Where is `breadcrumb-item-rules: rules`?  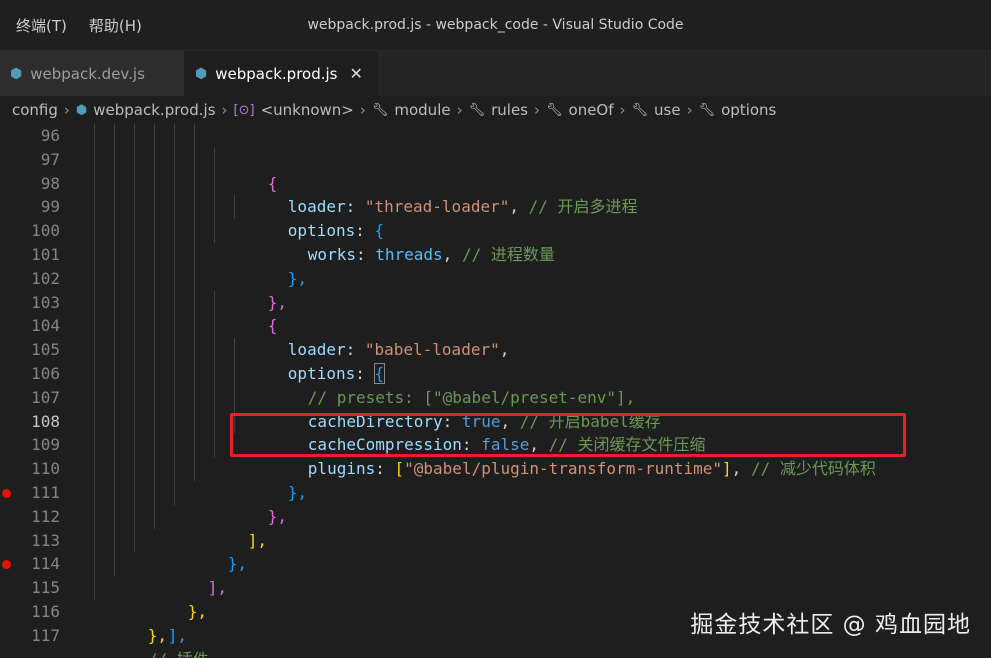
breadcrumb-item-rules: rules is located at coordinates (509, 110).